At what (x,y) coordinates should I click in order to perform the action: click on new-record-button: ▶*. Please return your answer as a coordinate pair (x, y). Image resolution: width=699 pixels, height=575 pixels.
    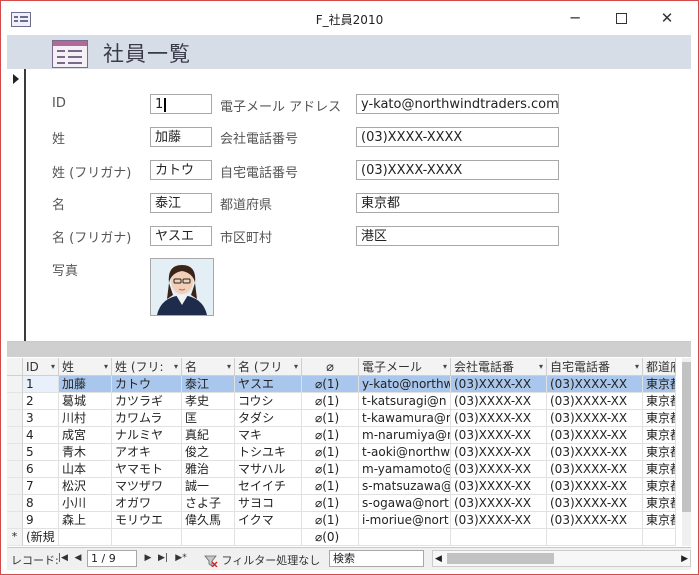
    Looking at the image, I should click on (181, 558).